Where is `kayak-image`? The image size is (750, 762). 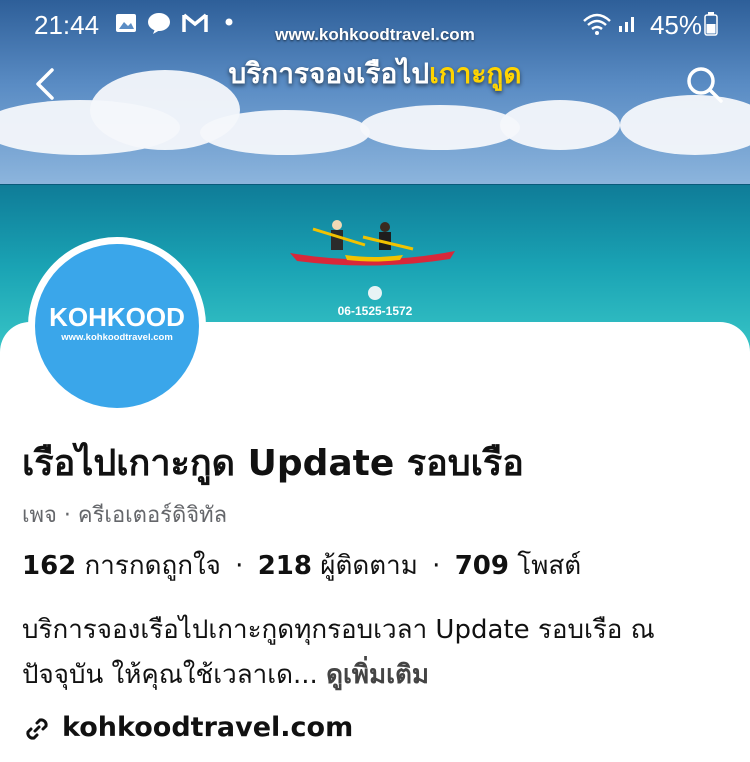
kayak-image is located at coordinates (372, 243).